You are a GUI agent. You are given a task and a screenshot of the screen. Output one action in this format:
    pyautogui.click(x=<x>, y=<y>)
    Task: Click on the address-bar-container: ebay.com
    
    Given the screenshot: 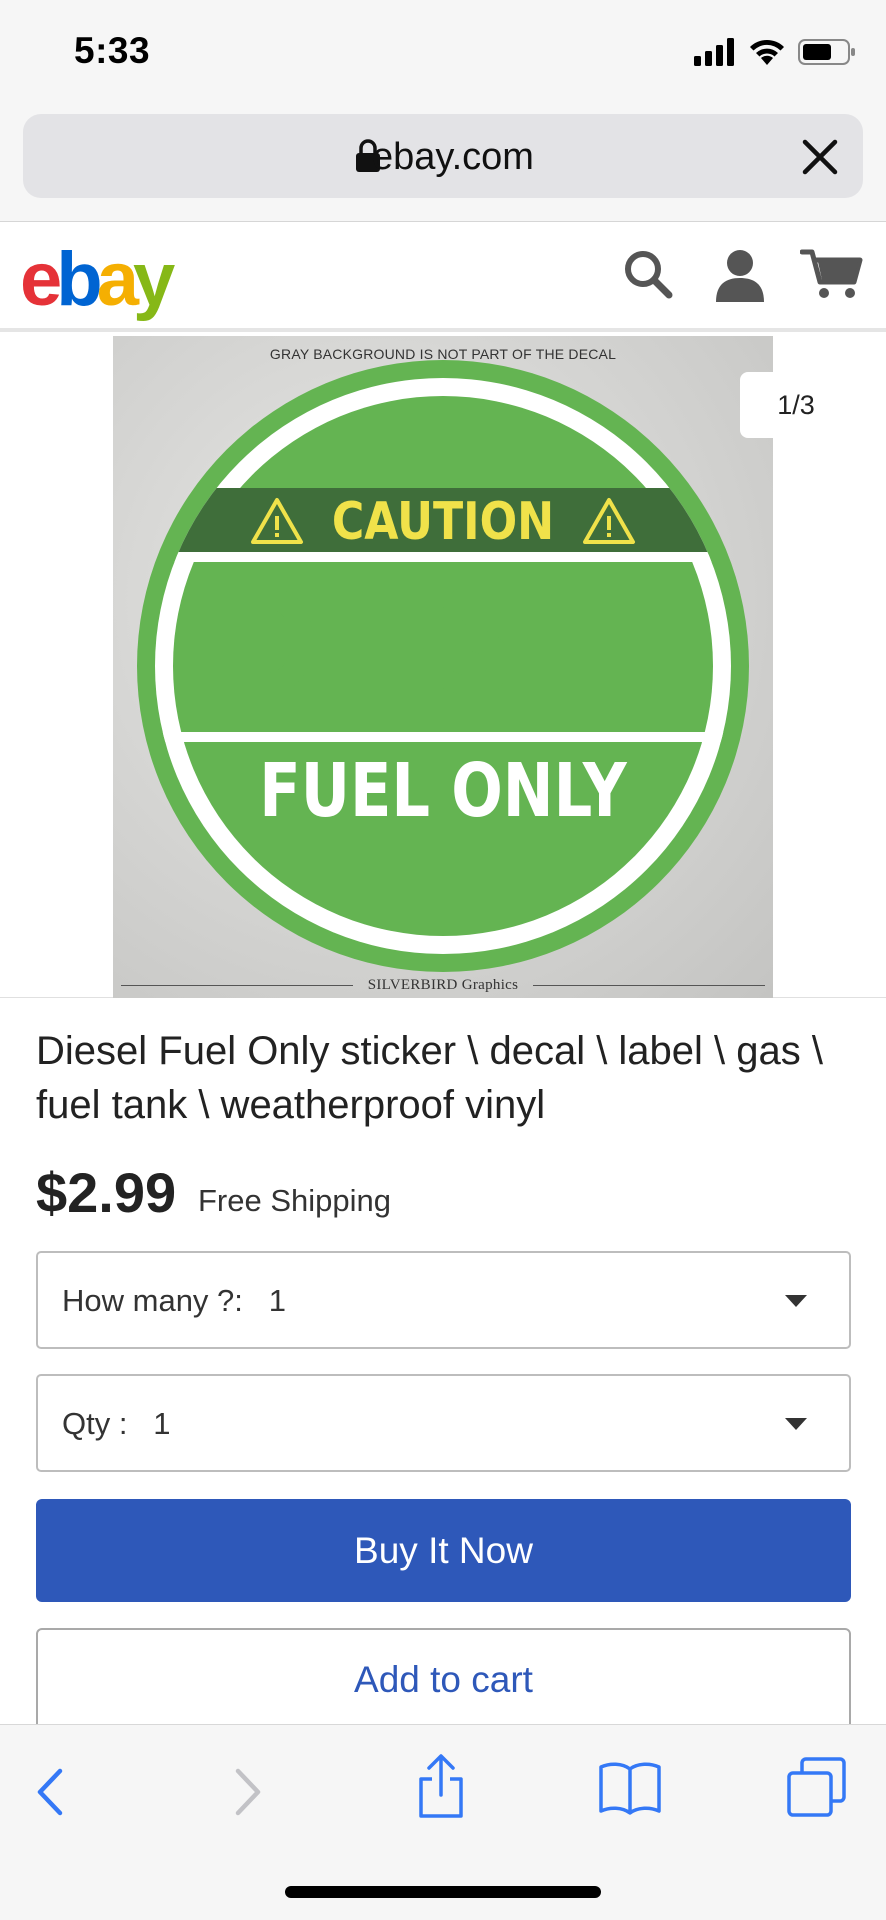 What is the action you would take?
    pyautogui.click(x=443, y=166)
    